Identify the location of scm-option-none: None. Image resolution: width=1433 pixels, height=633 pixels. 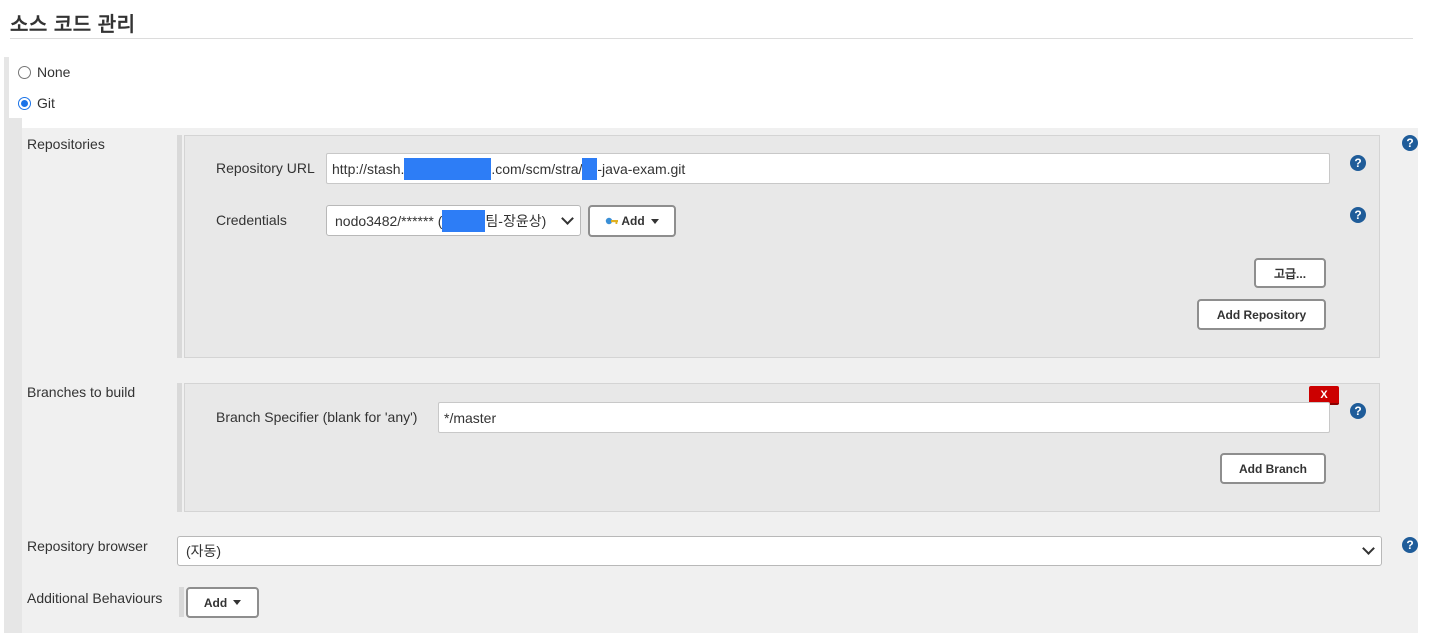
(44, 72).